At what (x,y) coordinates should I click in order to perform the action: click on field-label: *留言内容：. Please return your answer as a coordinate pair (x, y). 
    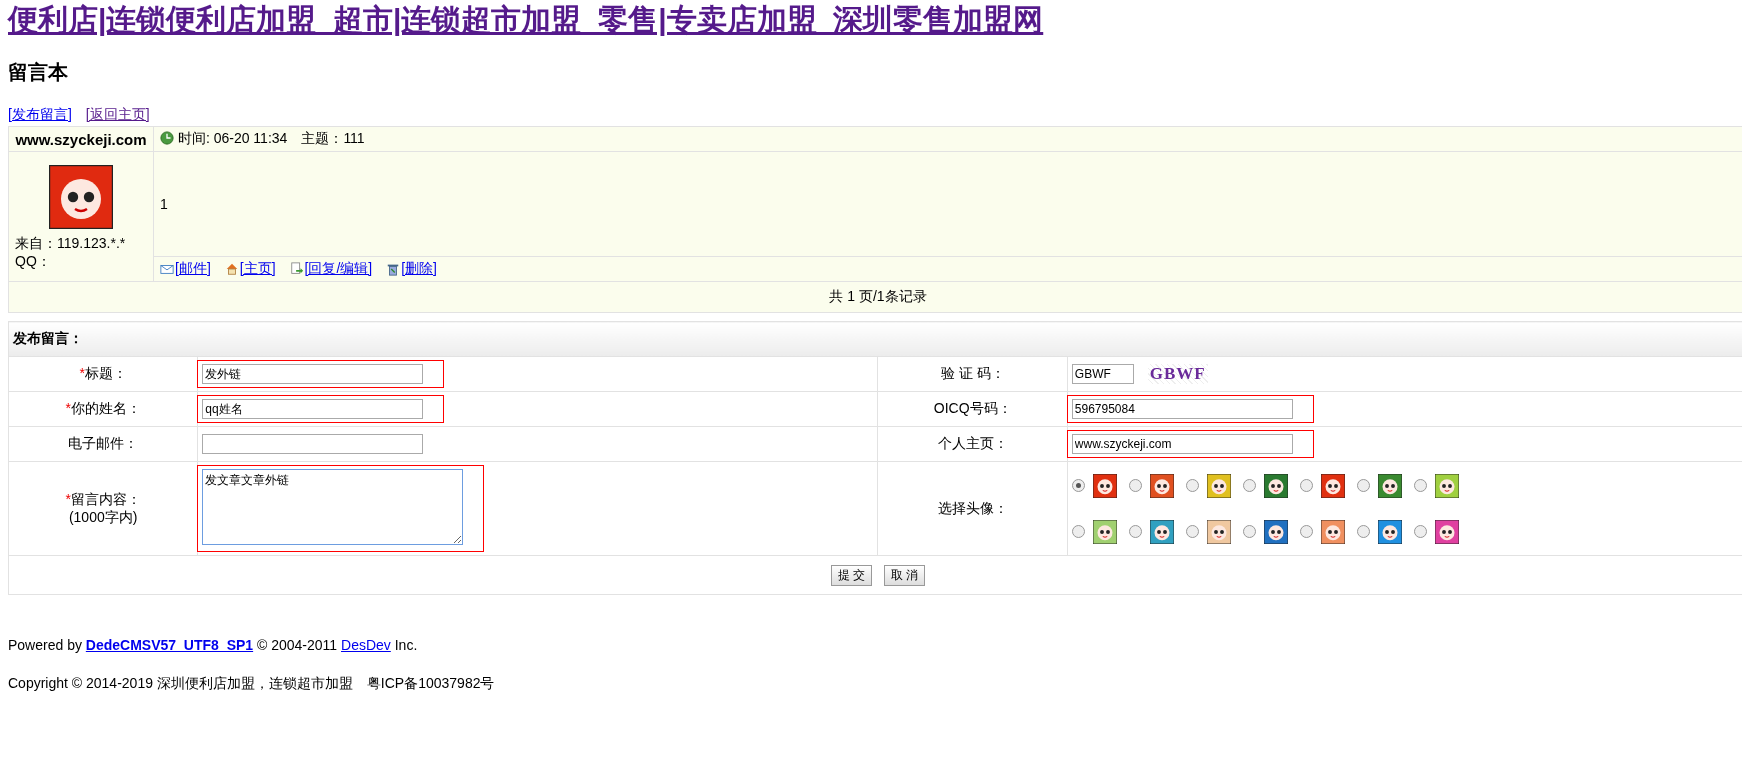
    Looking at the image, I should click on (103, 498).